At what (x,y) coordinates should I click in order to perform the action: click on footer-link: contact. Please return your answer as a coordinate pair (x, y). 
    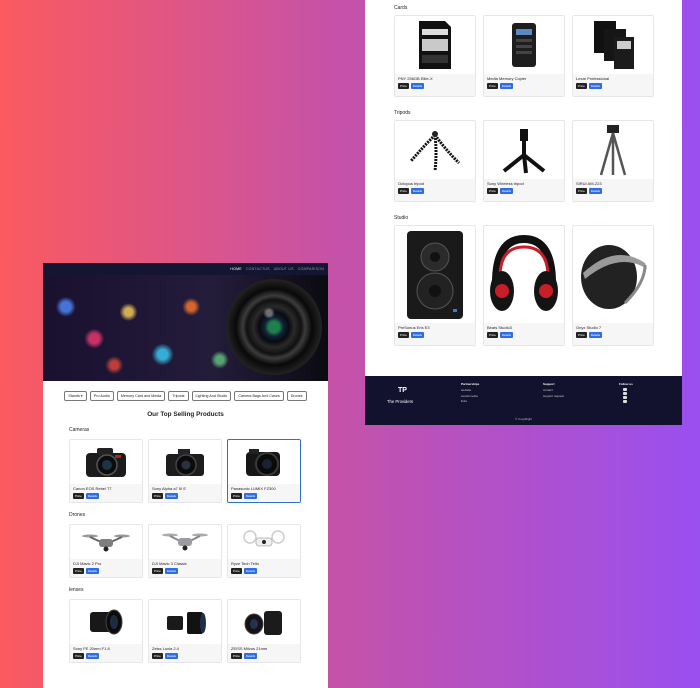
    Looking at the image, I should click on (553, 390).